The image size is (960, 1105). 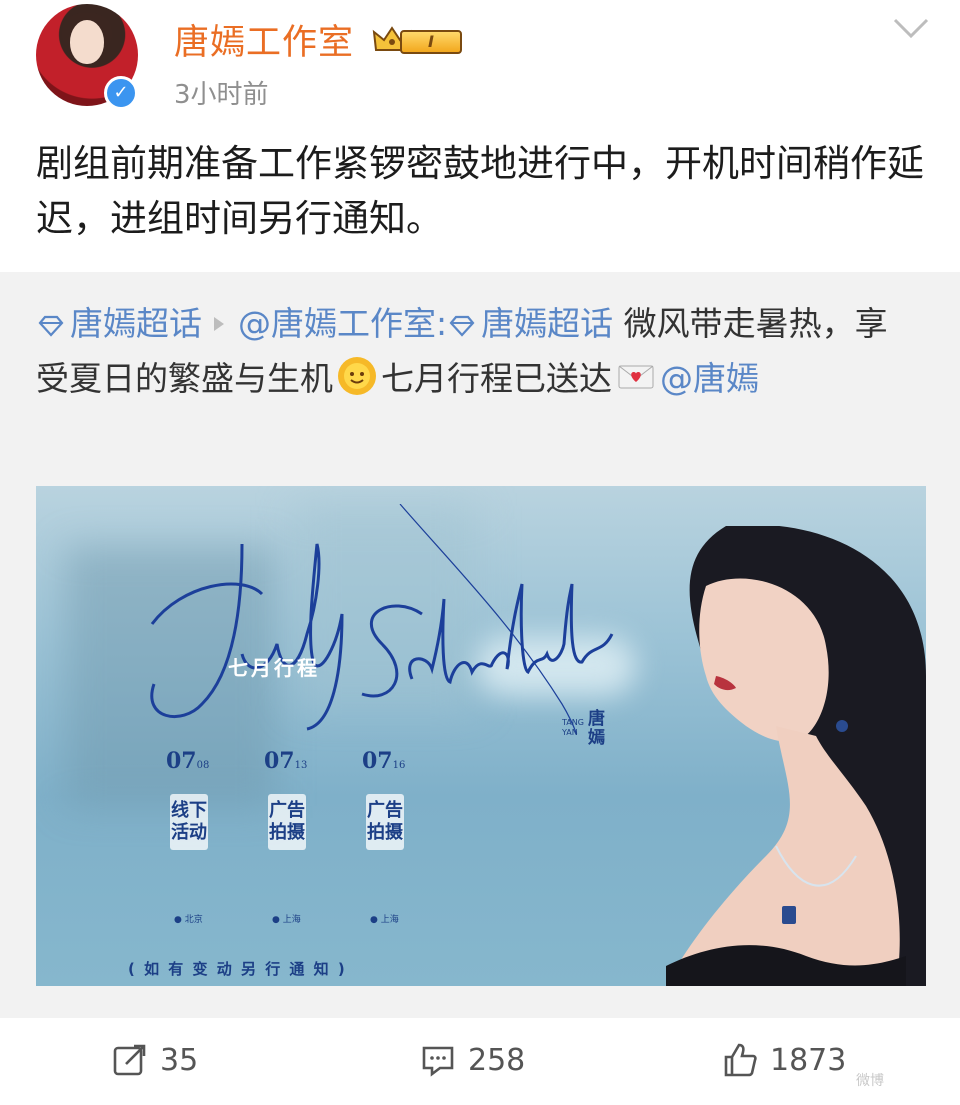 What do you see at coordinates (179, 1060) in the screenshot?
I see `repost-count: 35` at bounding box center [179, 1060].